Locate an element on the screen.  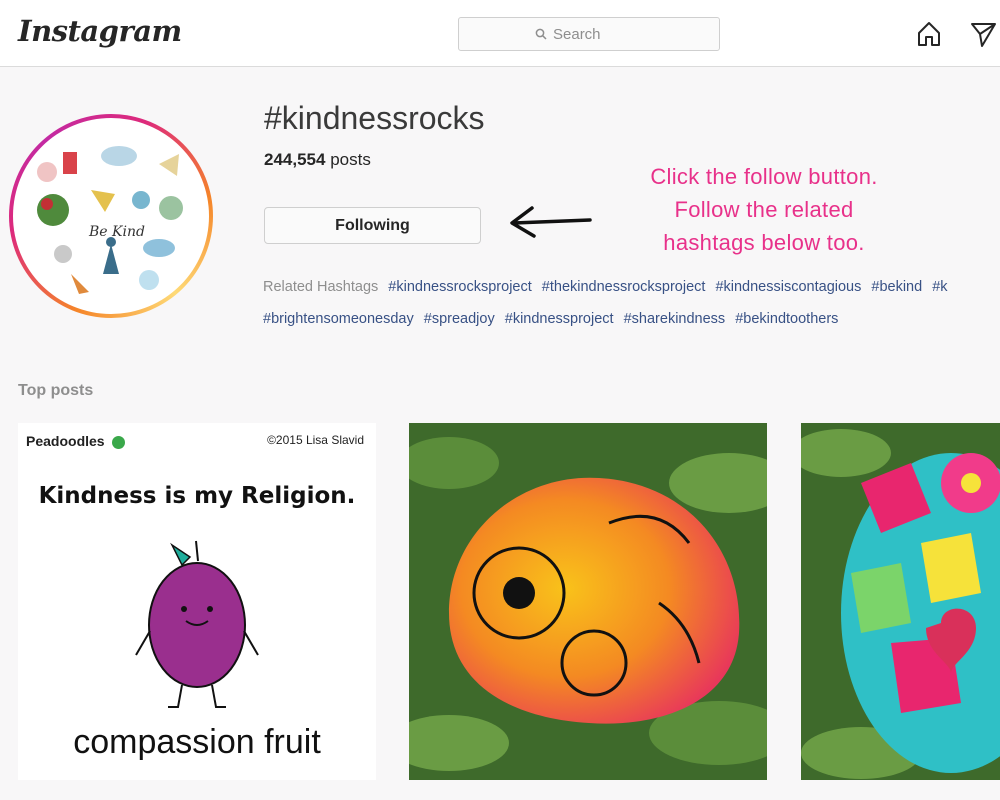
annotation-line: hashtags below too. is located at coordinates (764, 242).